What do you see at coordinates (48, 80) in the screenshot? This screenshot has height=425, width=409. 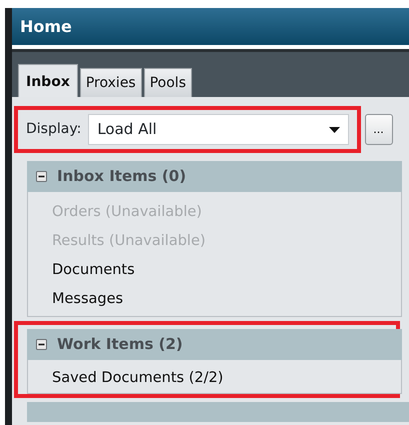 I see `tab: Inbox` at bounding box center [48, 80].